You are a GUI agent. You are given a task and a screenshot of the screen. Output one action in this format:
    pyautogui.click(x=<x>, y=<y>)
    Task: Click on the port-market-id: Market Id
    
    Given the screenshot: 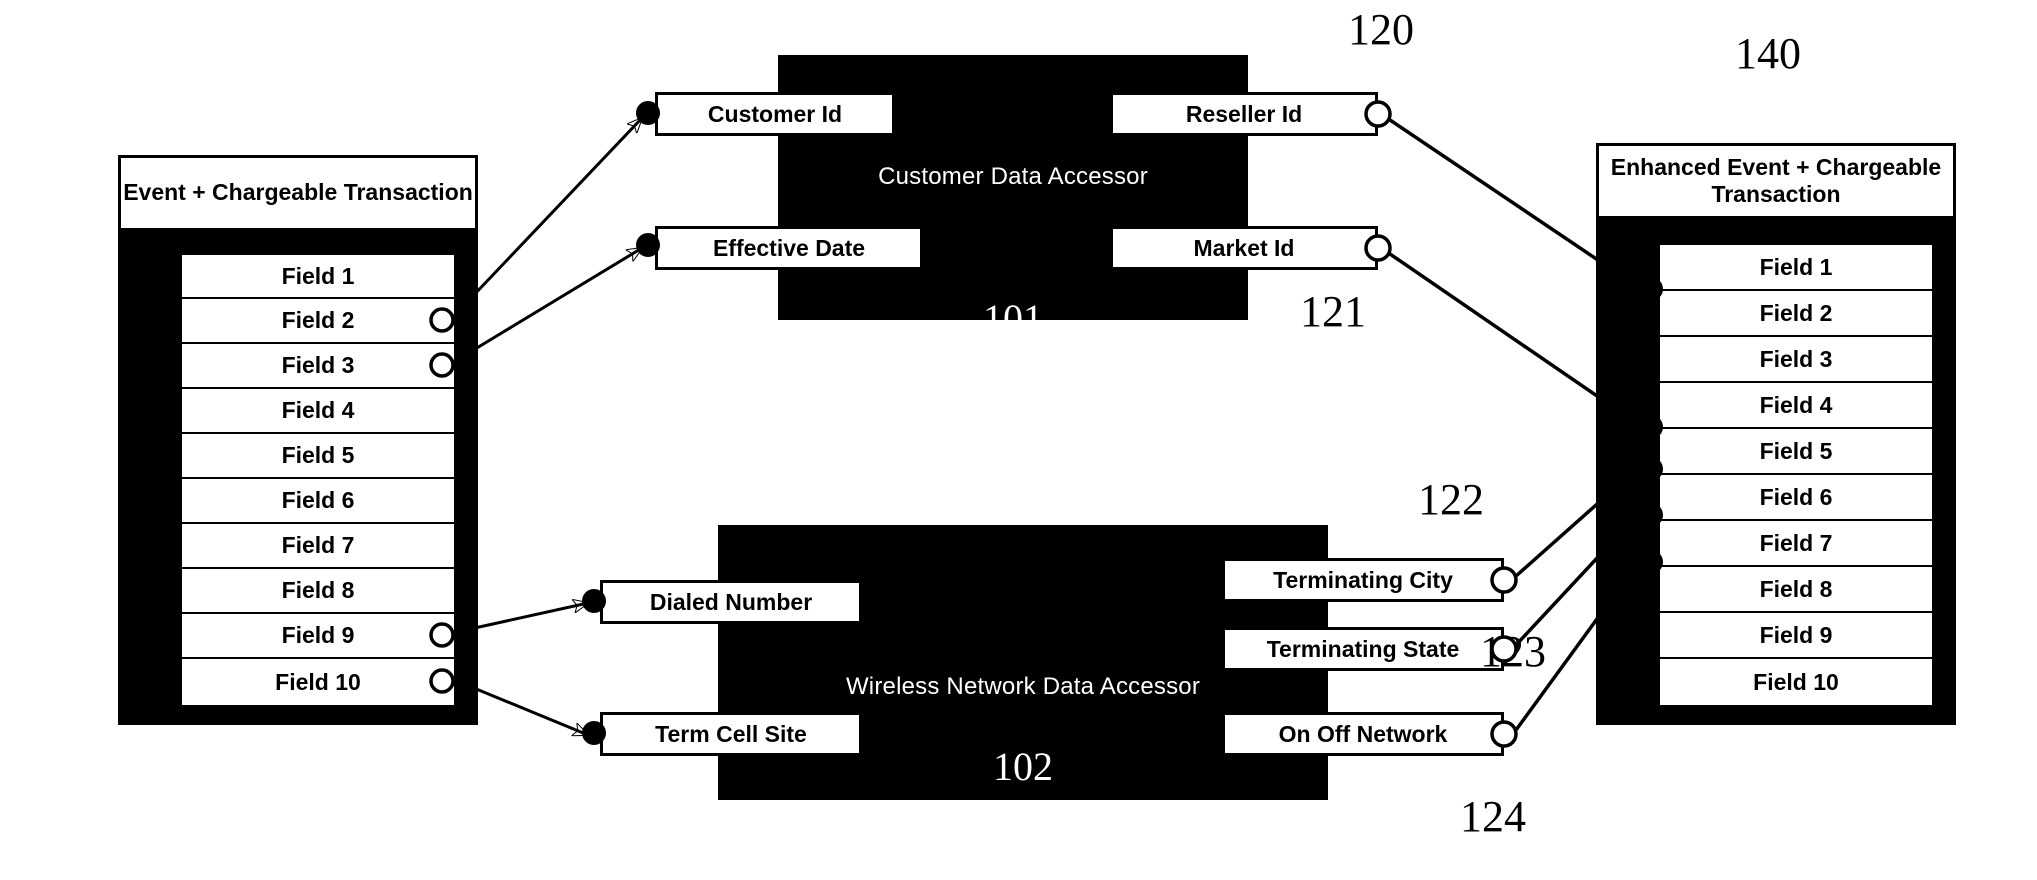 What is the action you would take?
    pyautogui.click(x=1244, y=248)
    